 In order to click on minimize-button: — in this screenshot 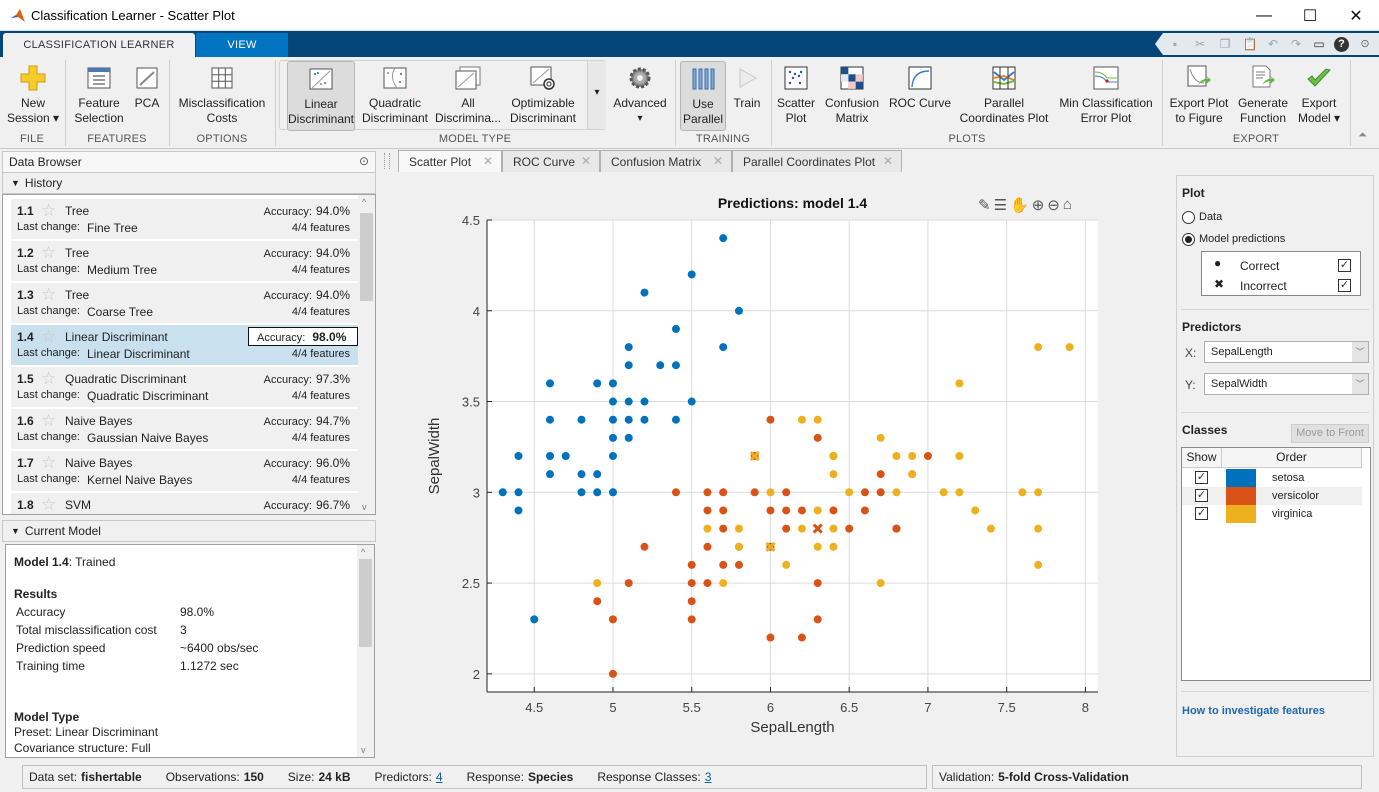, I will do `click(1264, 15)`.